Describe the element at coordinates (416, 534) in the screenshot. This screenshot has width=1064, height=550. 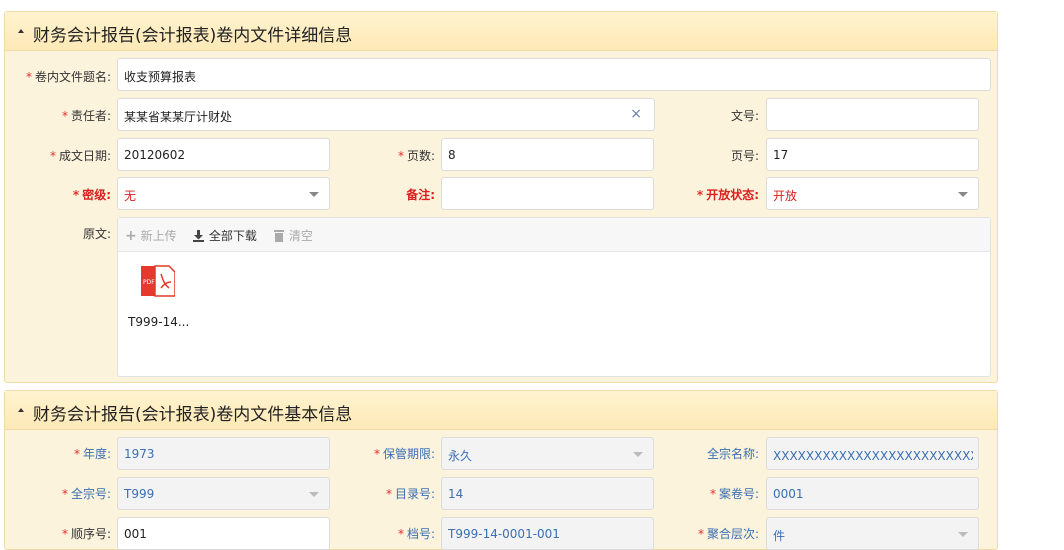
I see `archive-no-label: * 档号:` at that location.